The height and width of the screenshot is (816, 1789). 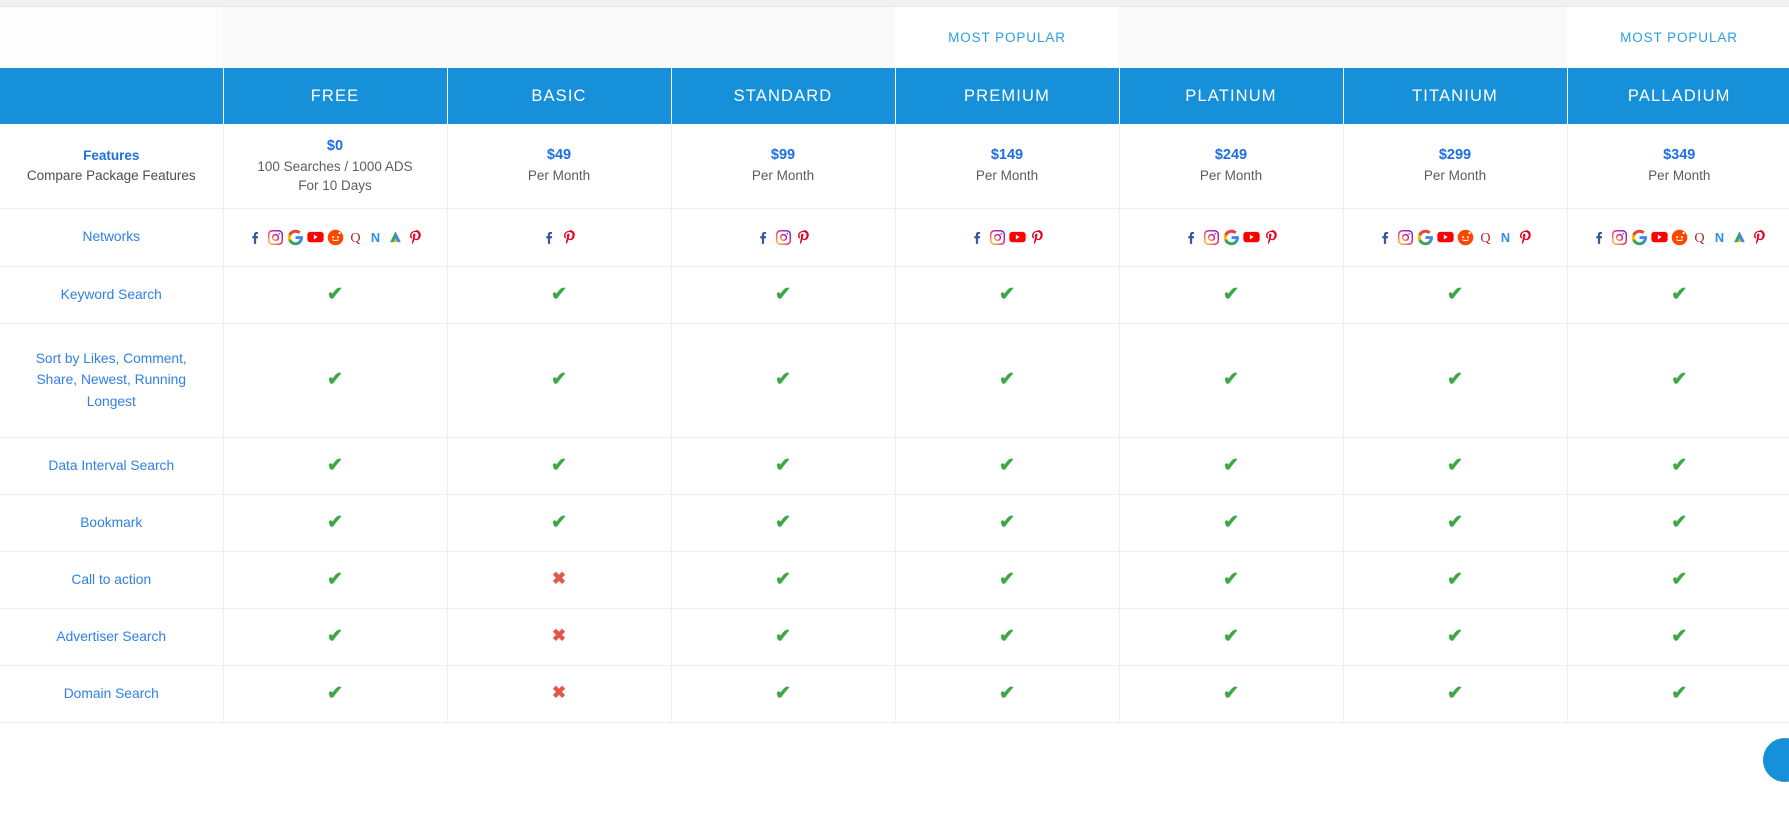 What do you see at coordinates (355, 237) in the screenshot?
I see `quora-icon: Q` at bounding box center [355, 237].